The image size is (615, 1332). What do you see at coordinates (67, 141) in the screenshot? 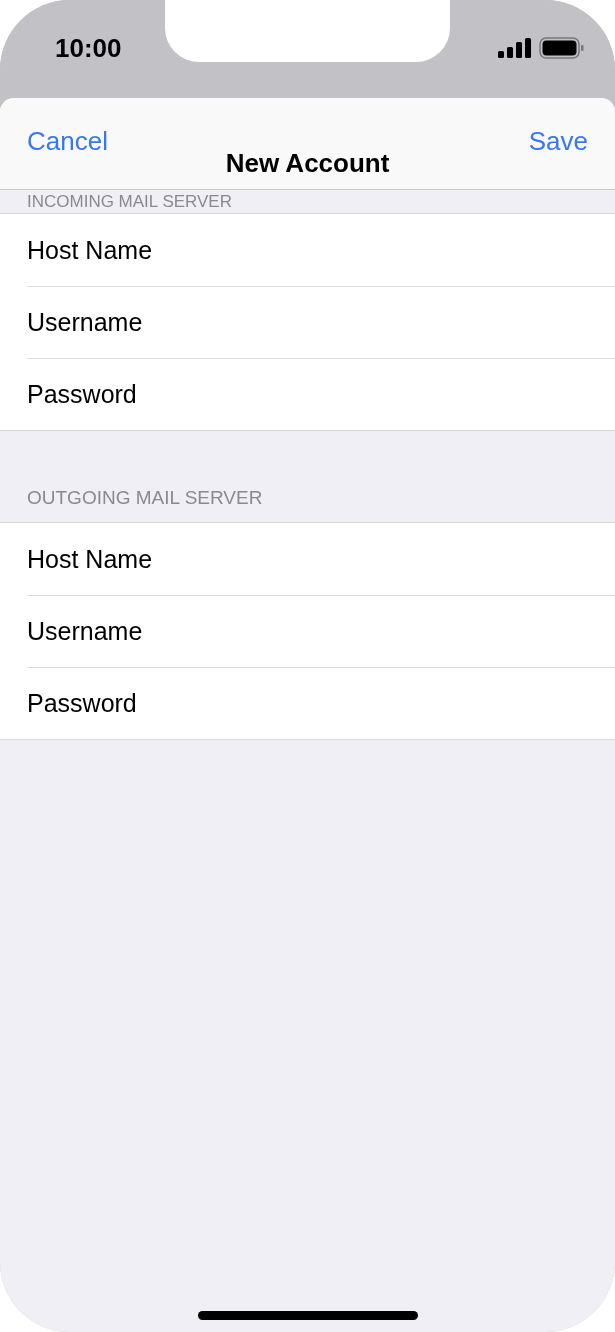
I see `cancel-button: Cancel` at bounding box center [67, 141].